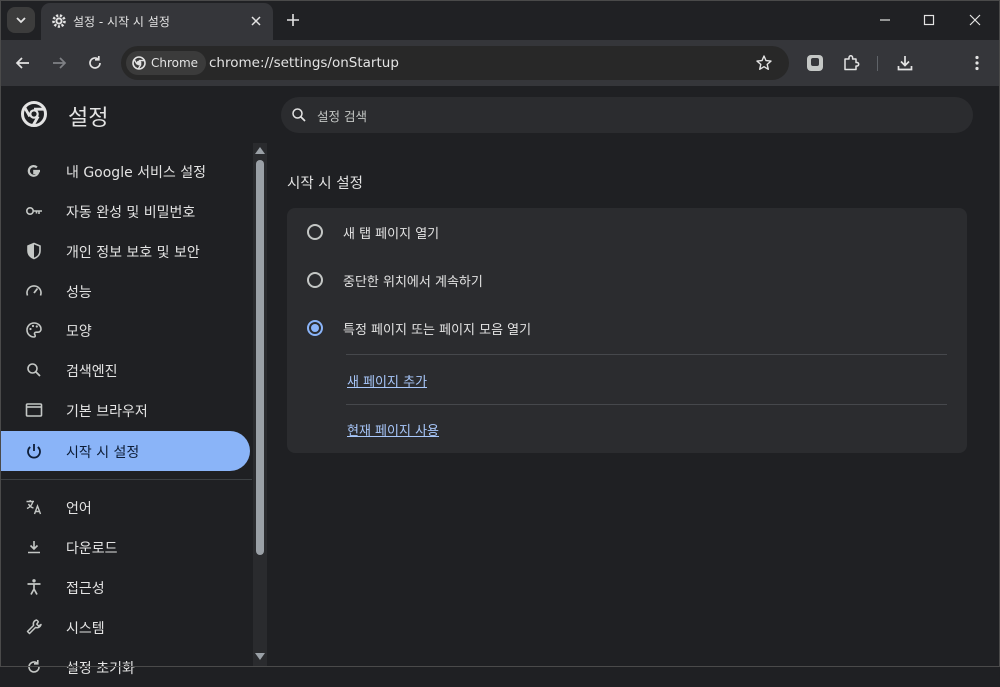 Image resolution: width=1000 pixels, height=687 pixels. Describe the element at coordinates (125, 330) in the screenshot. I see `sidebar-item-appearance: 모양` at that location.